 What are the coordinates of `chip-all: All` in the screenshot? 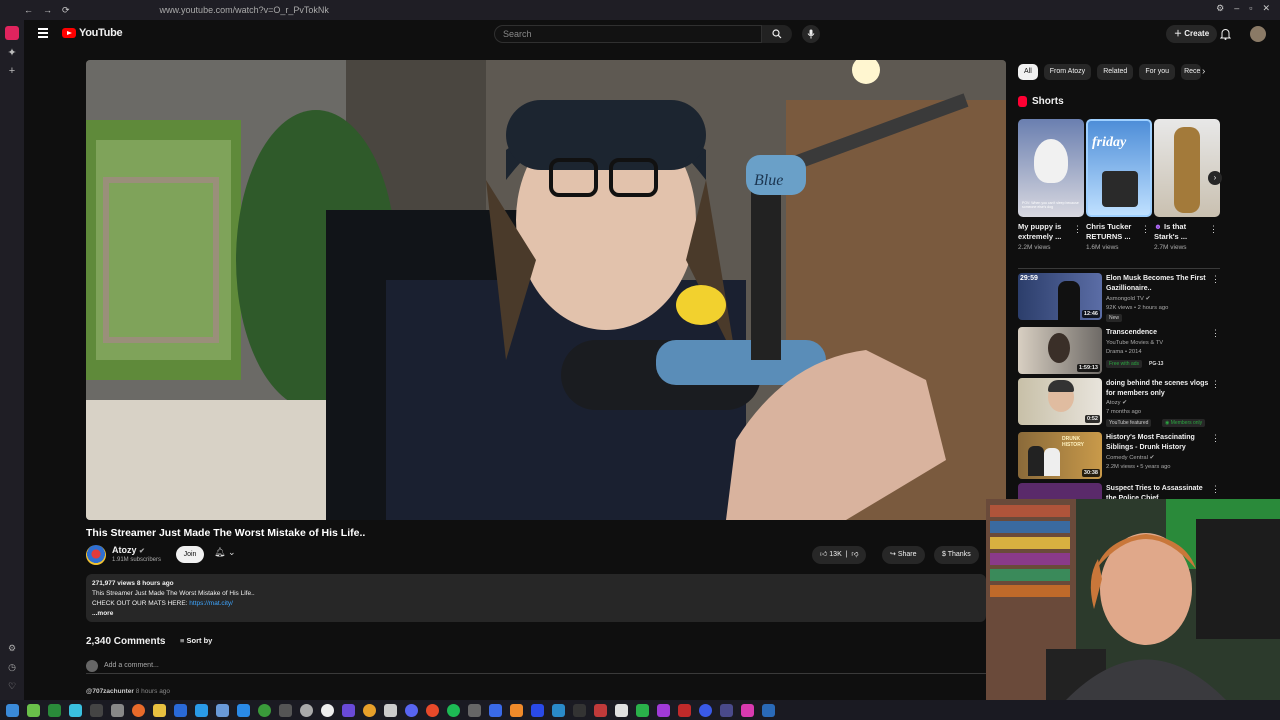 It's located at (1028, 72).